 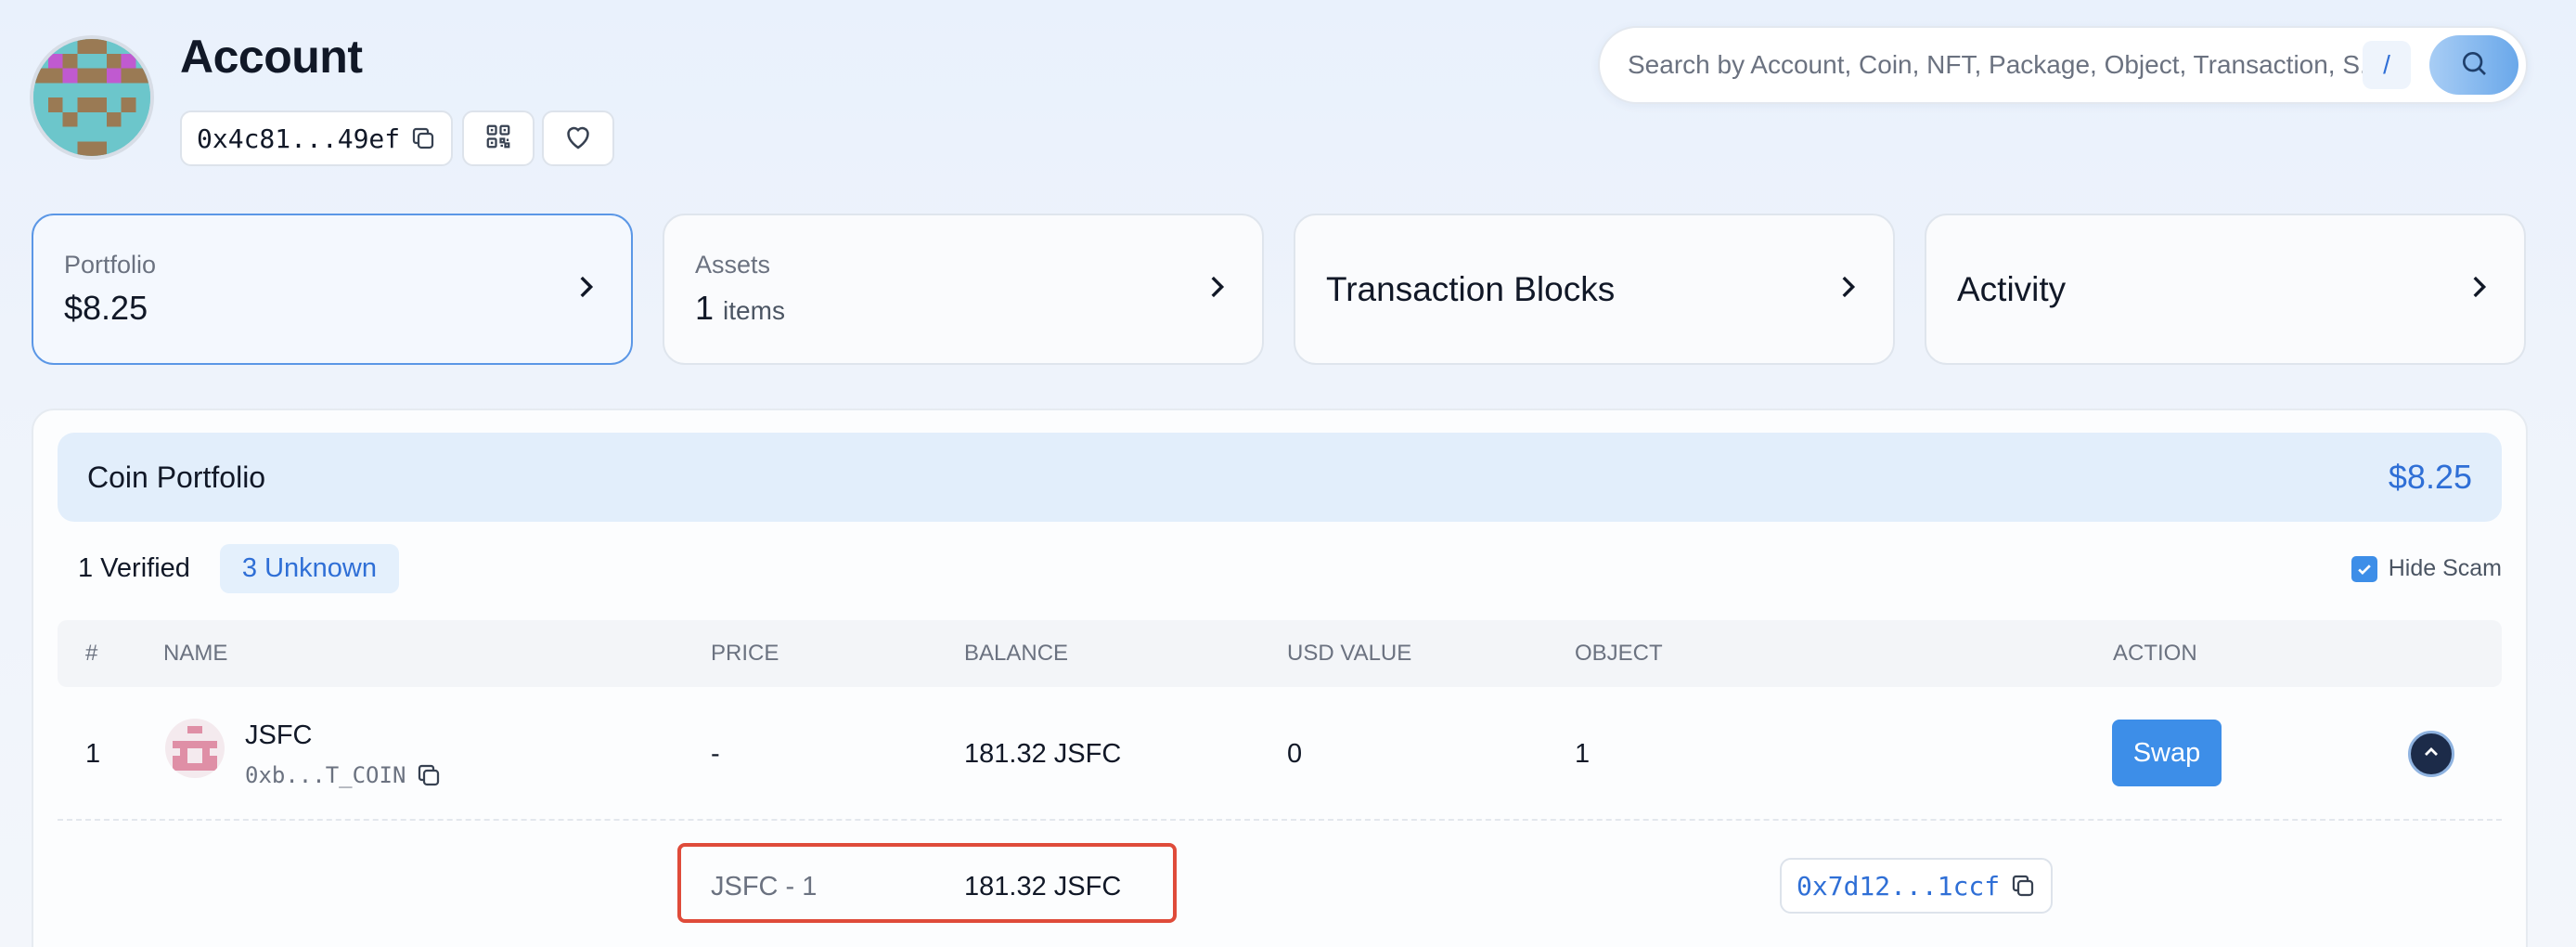 I want to click on hide-scam-label: Hide Scam, so click(x=2445, y=568).